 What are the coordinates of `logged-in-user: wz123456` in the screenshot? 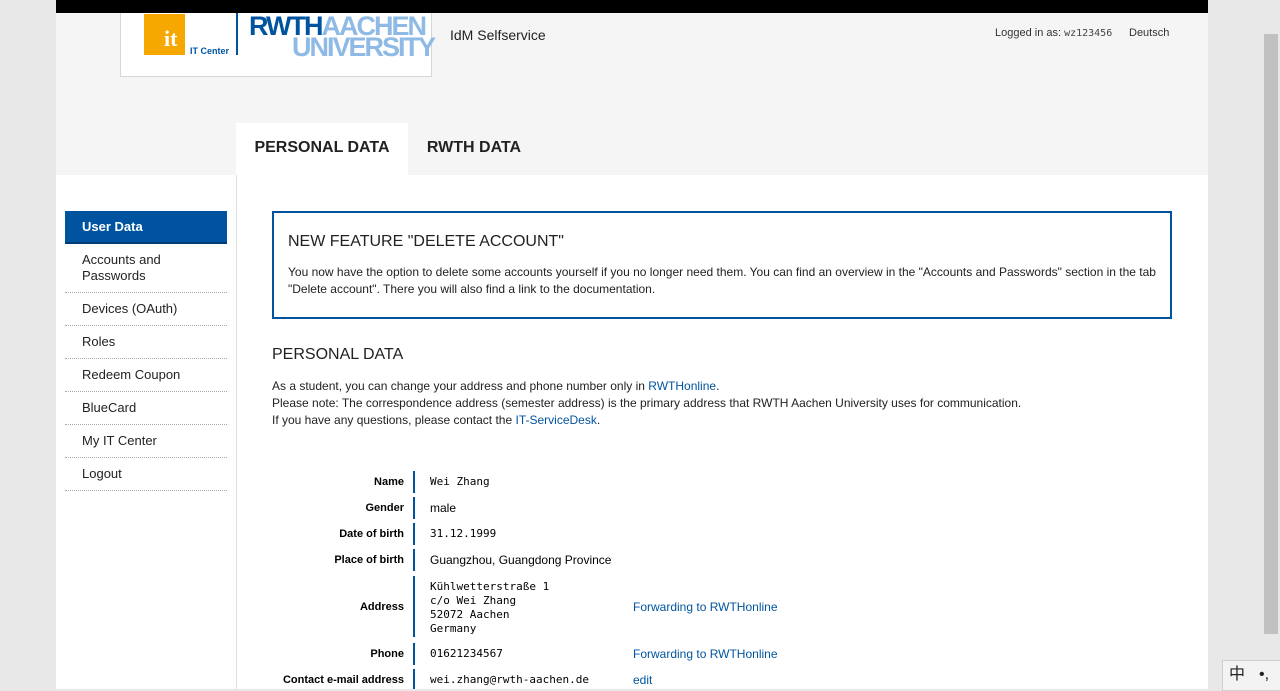 It's located at (1088, 33).